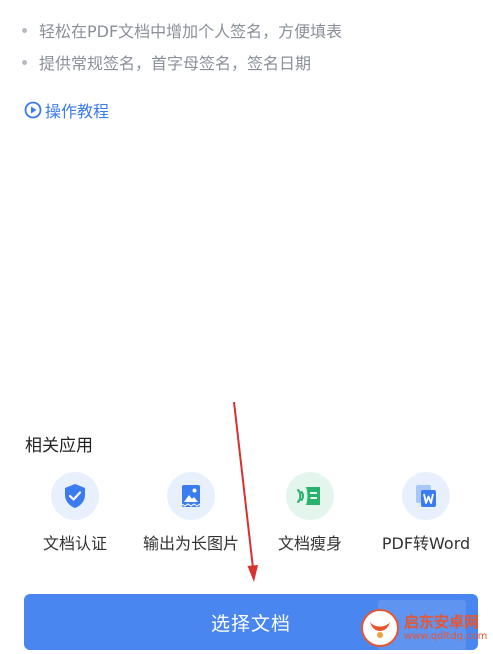  I want to click on play-circle-icon, so click(33, 110).